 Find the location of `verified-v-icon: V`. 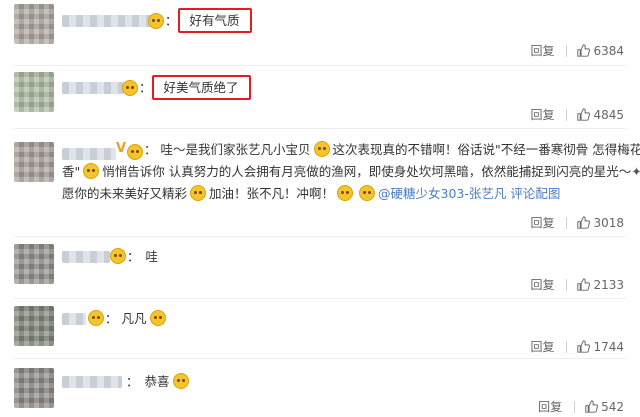

verified-v-icon: V is located at coordinates (121, 148).